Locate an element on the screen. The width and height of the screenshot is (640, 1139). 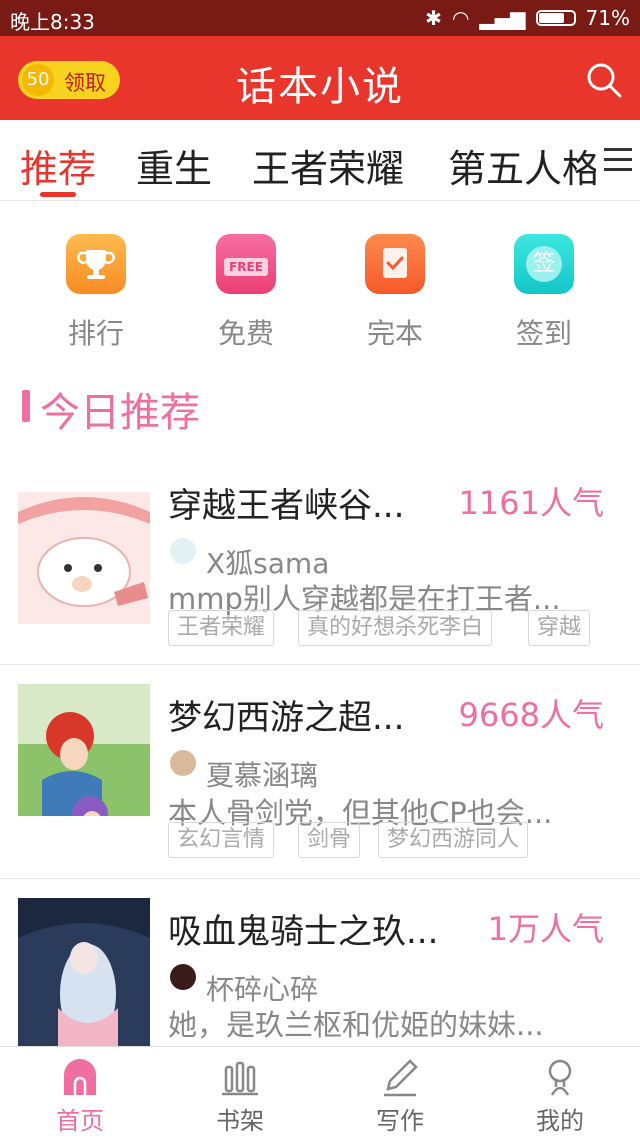
nav-write-label: 写作 is located at coordinates (400, 1121).